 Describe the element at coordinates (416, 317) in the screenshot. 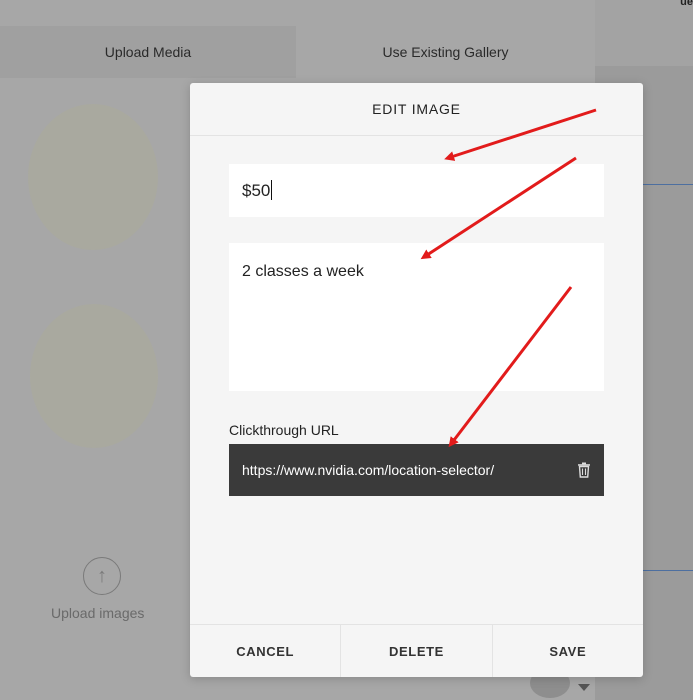

I see `image-description-field: 2 classes a week` at that location.